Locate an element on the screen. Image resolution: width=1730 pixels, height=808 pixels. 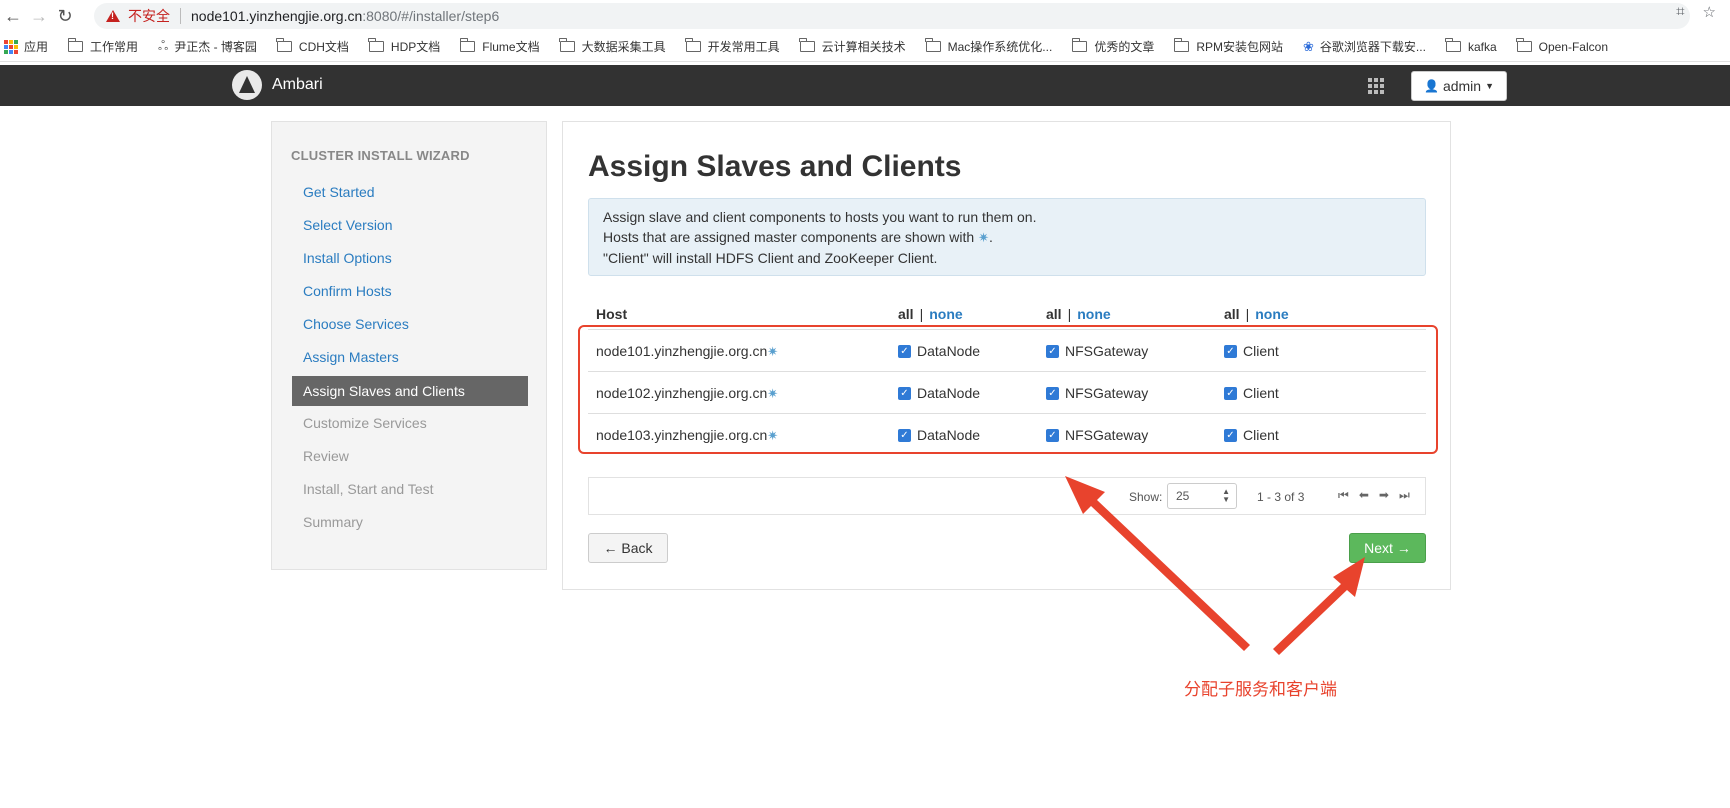
translate-icon: ⌗ is located at coordinates (1680, 12).